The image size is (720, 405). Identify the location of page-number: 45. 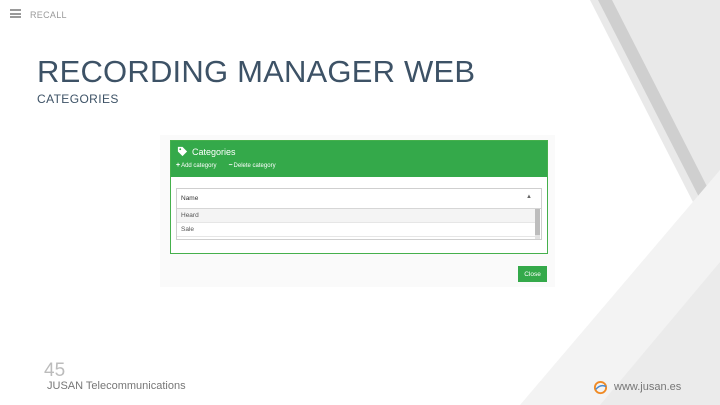
(55, 370).